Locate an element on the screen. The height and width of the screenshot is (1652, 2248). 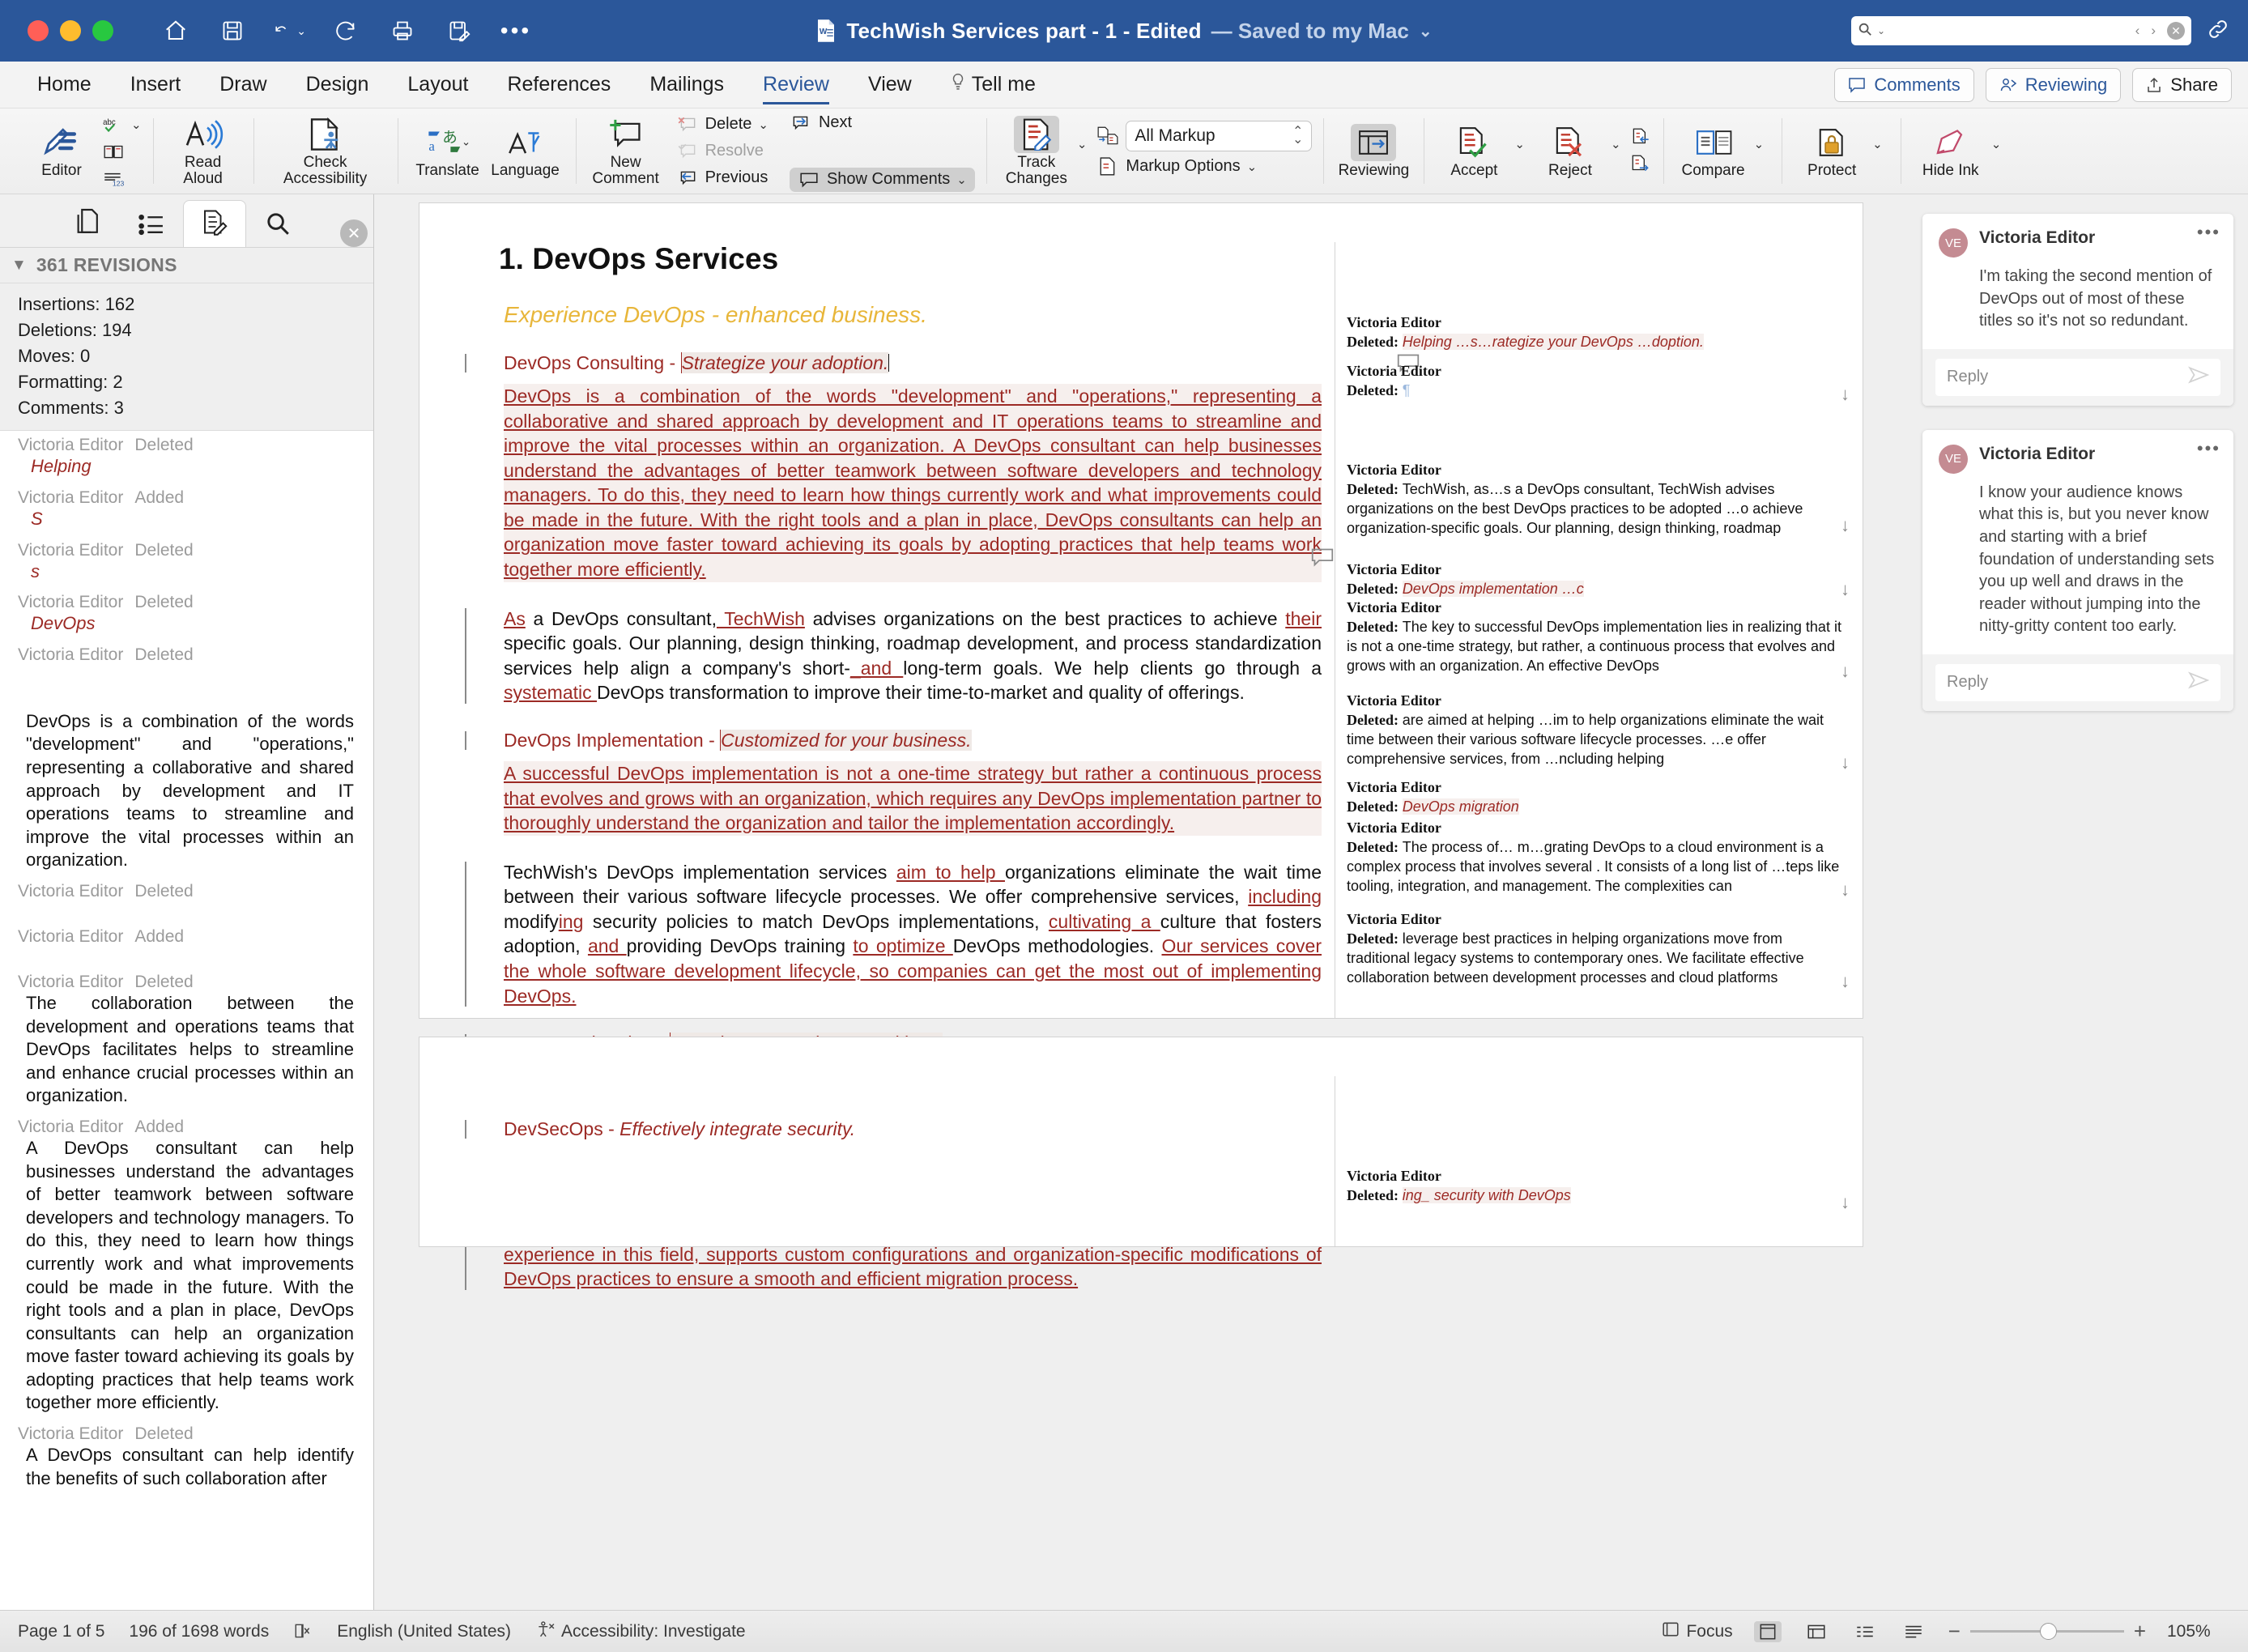
compare-button: Compare is located at coordinates (1713, 151).